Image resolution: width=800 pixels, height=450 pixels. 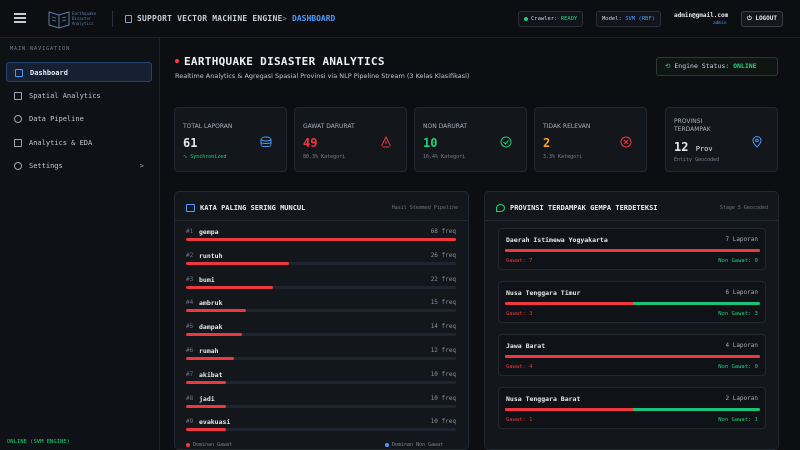 What do you see at coordinates (762, 19) in the screenshot?
I see `logout-button: ⏻ LOGOUT` at bounding box center [762, 19].